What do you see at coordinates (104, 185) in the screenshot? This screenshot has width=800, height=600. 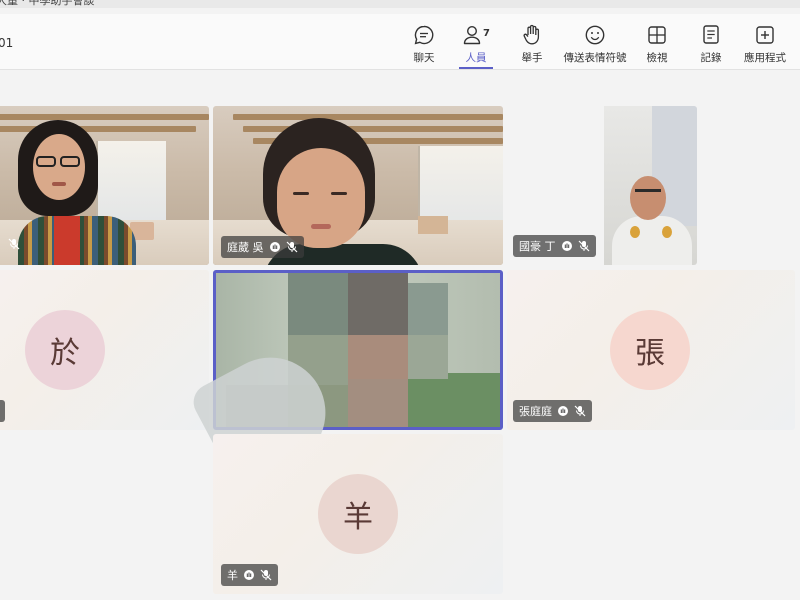 I see `participant-tile-video` at bounding box center [104, 185].